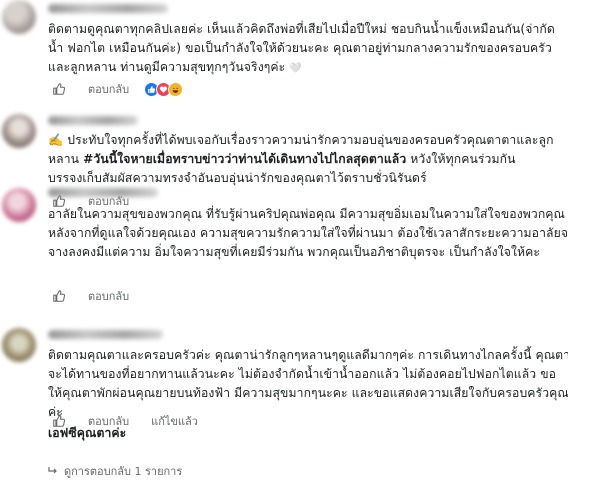 This screenshot has width=600, height=487. What do you see at coordinates (52, 470) in the screenshot?
I see `reply-arrow-icon` at bounding box center [52, 470].